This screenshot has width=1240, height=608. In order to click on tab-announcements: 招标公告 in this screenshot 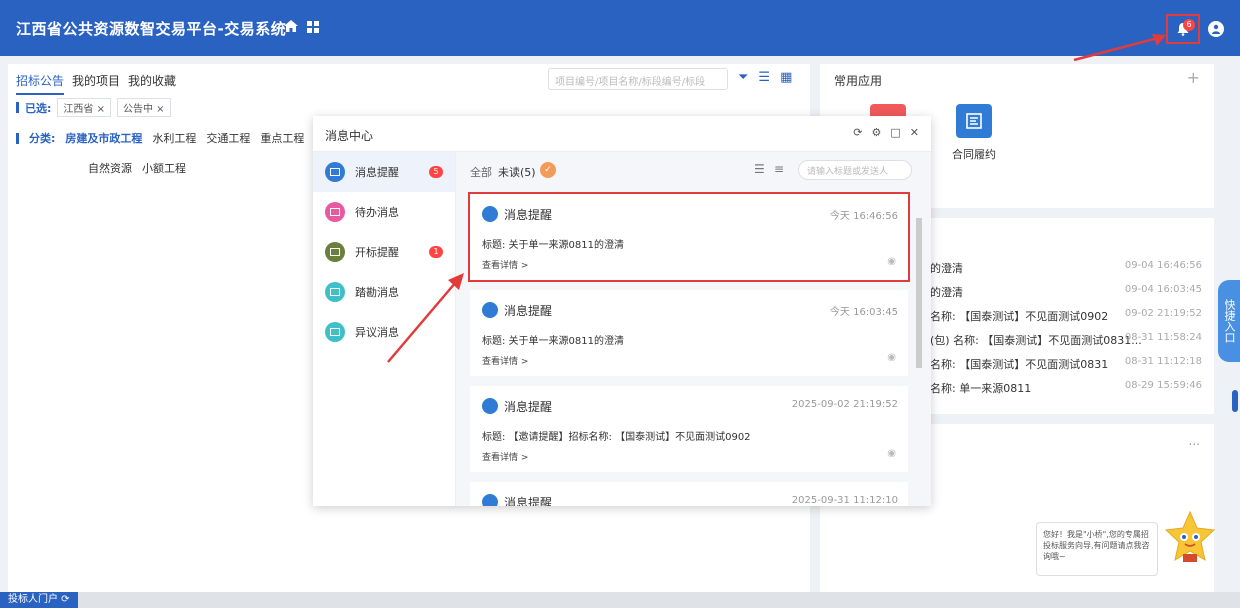, I will do `click(40, 83)`.